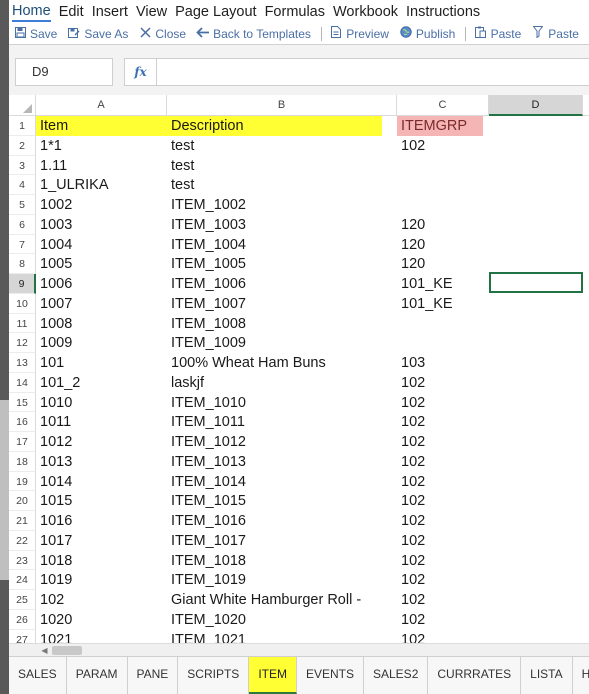 The image size is (589, 694). What do you see at coordinates (22, 343) in the screenshot?
I see `row-header: 12` at bounding box center [22, 343].